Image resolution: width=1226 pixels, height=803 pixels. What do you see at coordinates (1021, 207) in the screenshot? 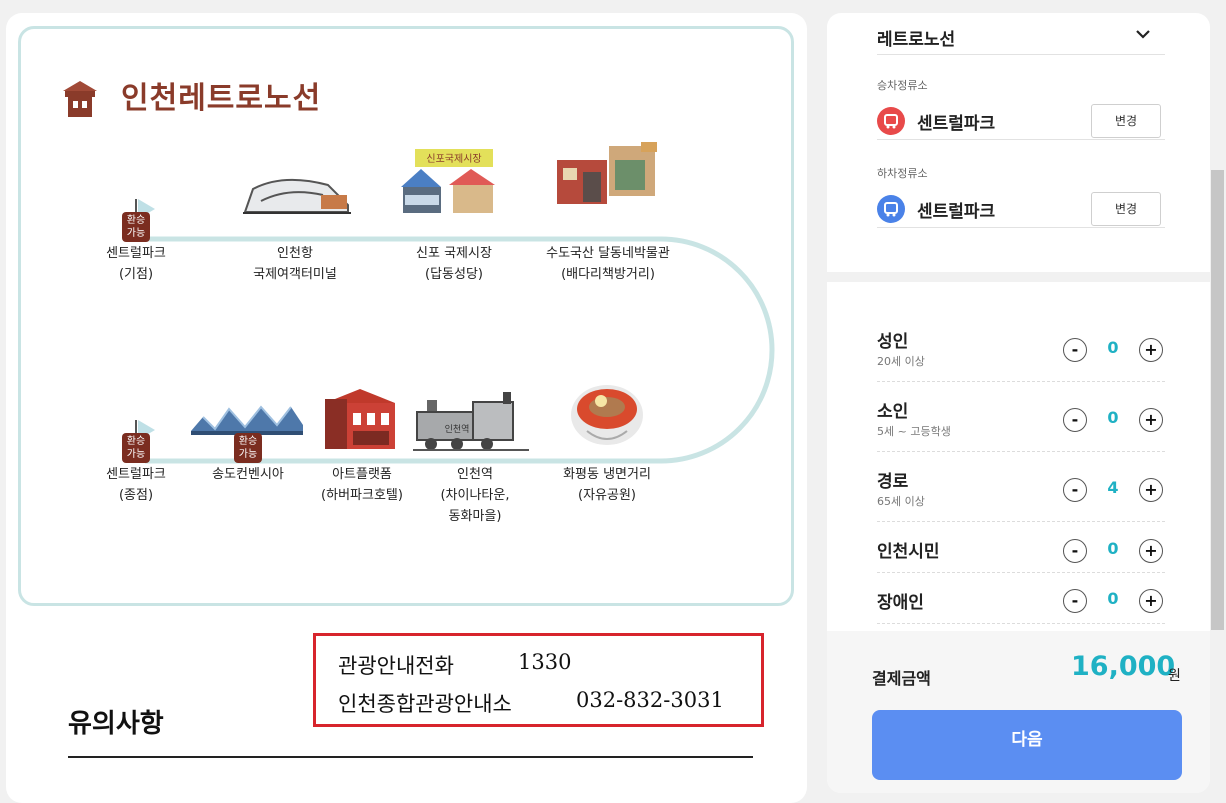
I see `alighting-stop-row: 센트럴파크 변경` at bounding box center [1021, 207].